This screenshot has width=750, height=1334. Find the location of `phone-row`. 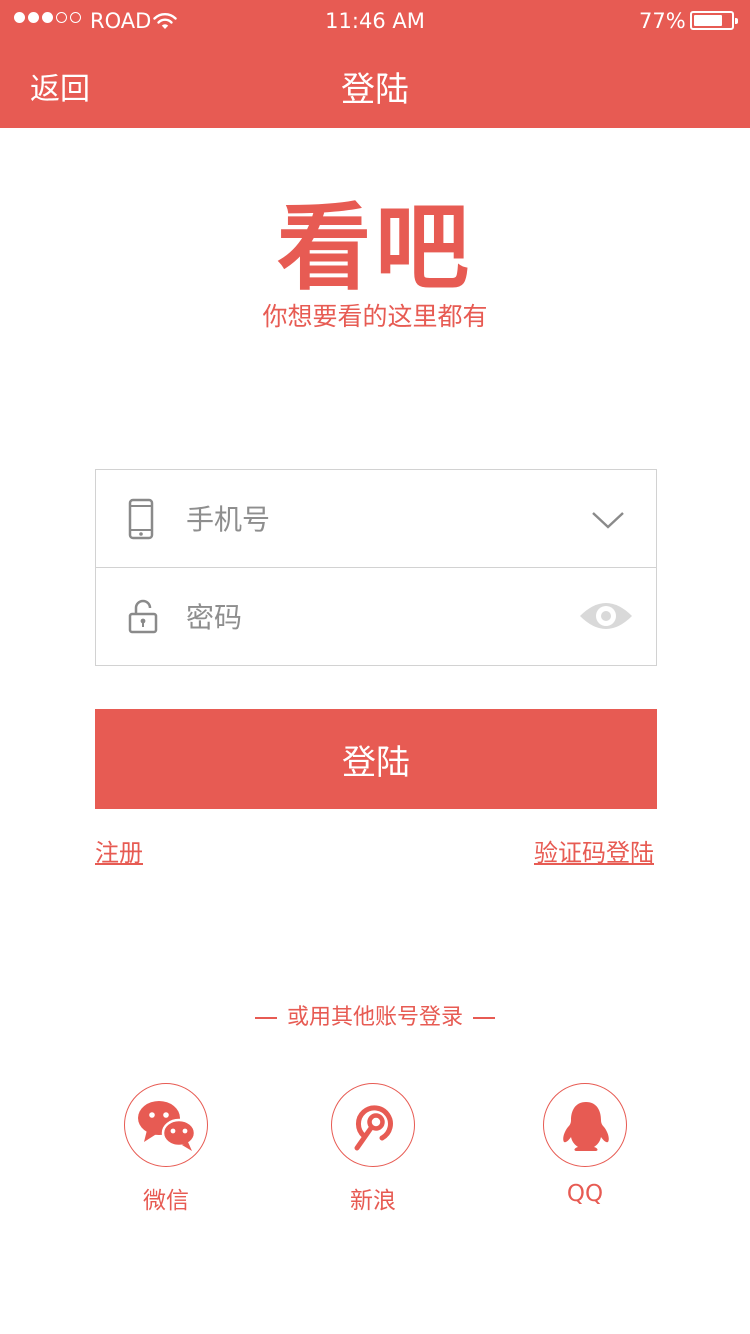

phone-row is located at coordinates (376, 519).